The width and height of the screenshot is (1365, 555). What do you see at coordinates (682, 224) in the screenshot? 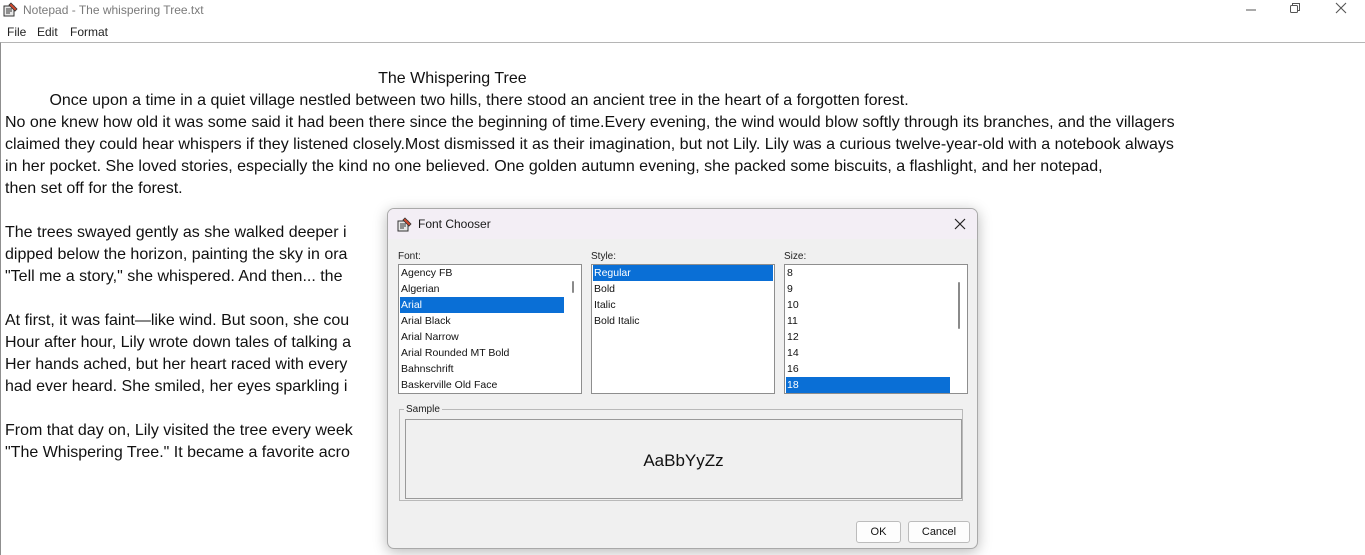
I see `dialog-titlebar: Font Chooser` at bounding box center [682, 224].